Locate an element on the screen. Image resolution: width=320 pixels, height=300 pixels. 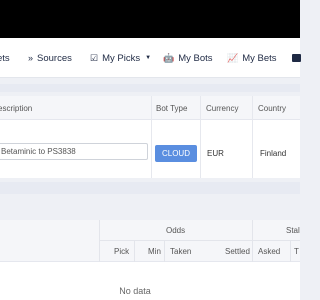
chart-icon: 📈 is located at coordinates (233, 58).